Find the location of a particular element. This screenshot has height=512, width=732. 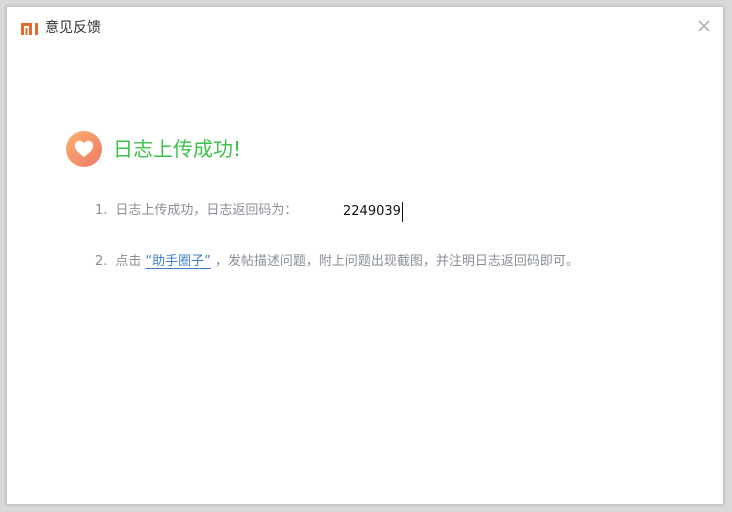

close-button is located at coordinates (704, 26).